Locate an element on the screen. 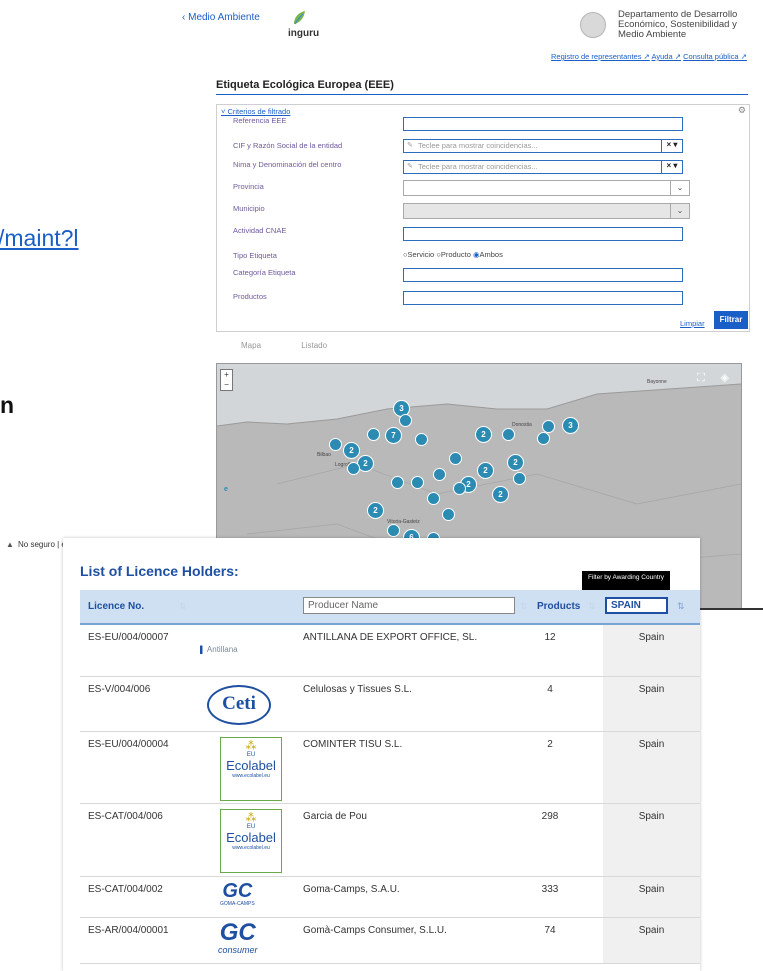  layers-icon: ◈ is located at coordinates (725, 377).